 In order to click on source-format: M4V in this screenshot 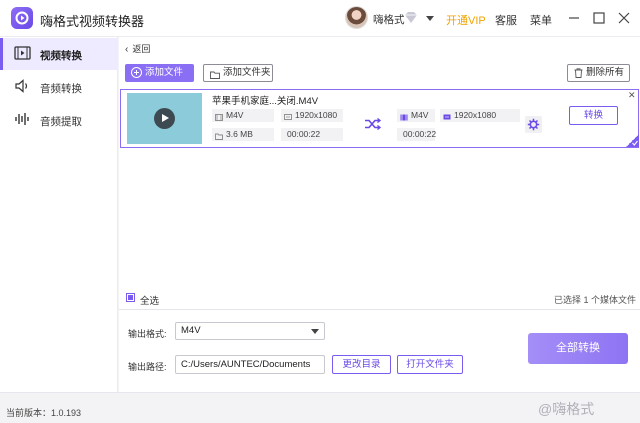, I will do `click(243, 115)`.